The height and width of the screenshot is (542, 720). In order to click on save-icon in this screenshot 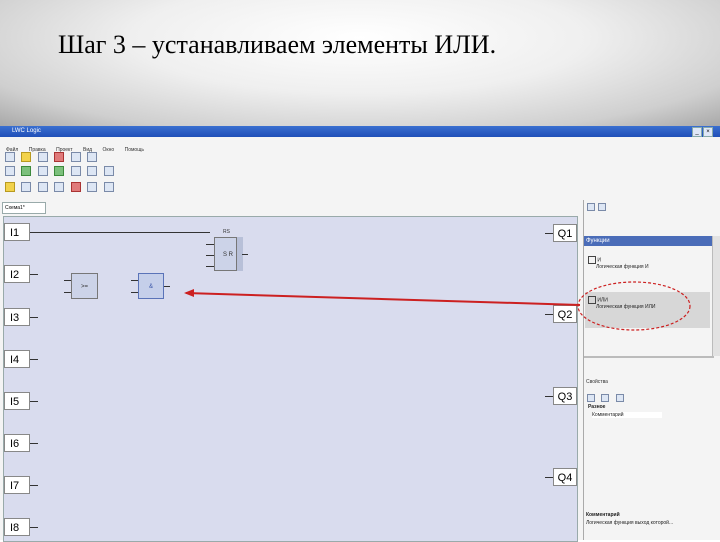, I will do `click(42, 157)`.